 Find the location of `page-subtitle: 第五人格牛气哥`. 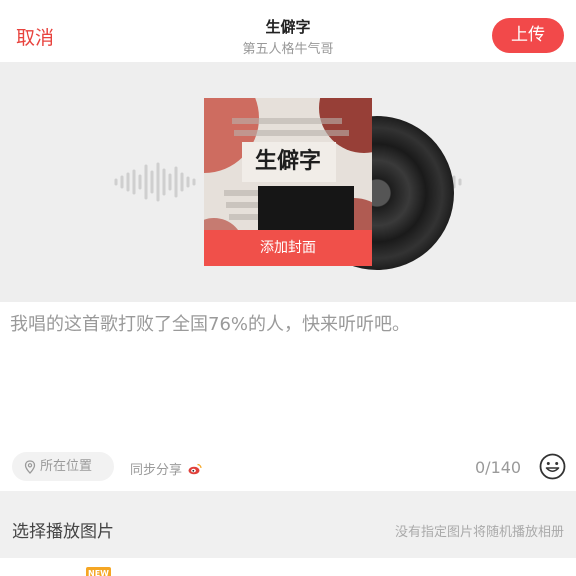

page-subtitle: 第五人格牛气哥 is located at coordinates (288, 49).